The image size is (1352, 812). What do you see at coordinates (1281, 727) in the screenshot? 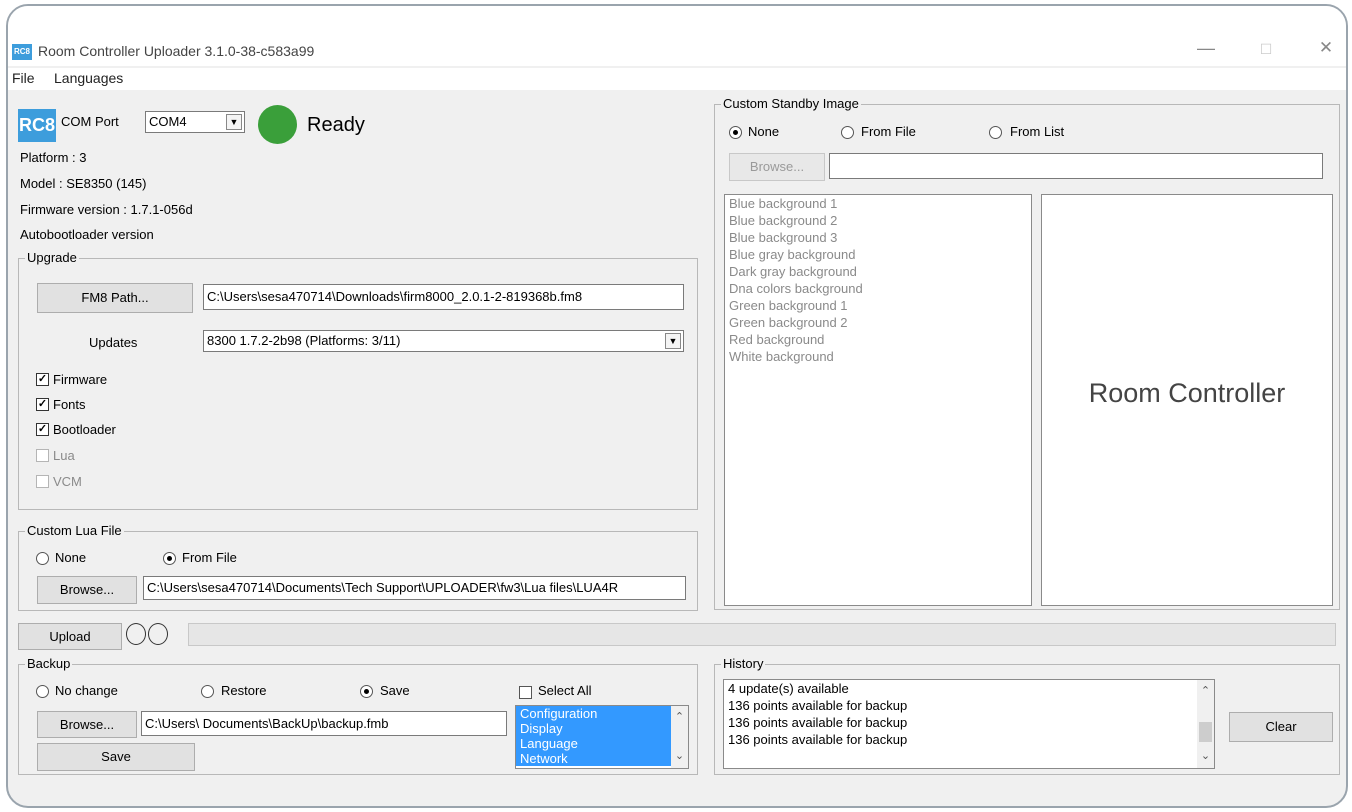
I see `history-clear-button: Clear` at bounding box center [1281, 727].